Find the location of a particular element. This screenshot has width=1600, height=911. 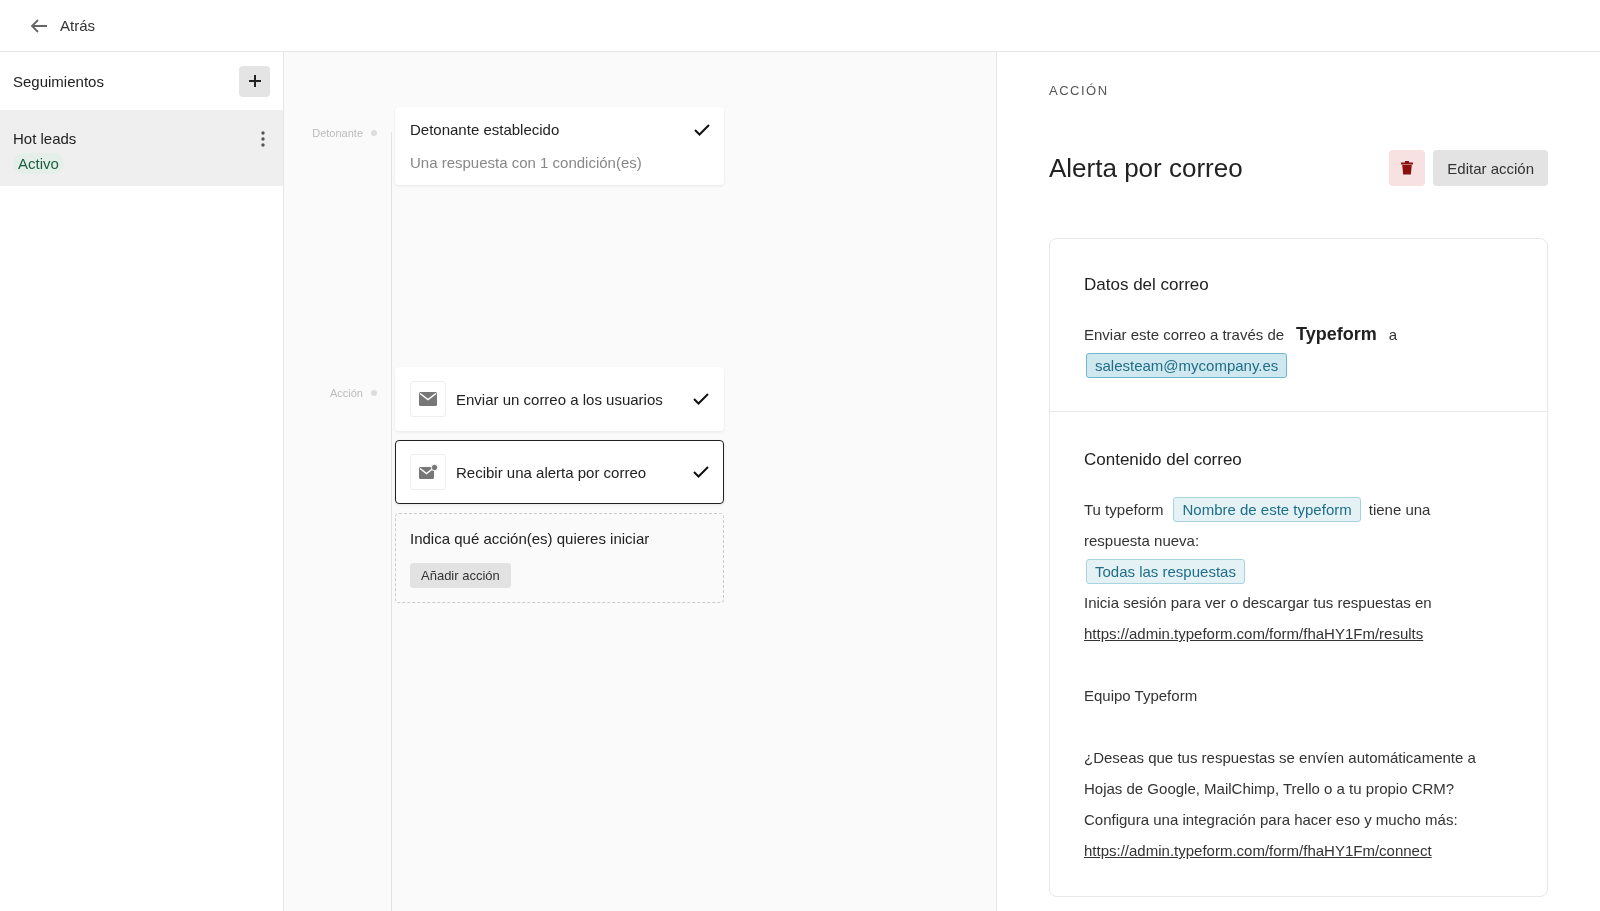

section-title: Contenido del correo is located at coordinates (1163, 460).